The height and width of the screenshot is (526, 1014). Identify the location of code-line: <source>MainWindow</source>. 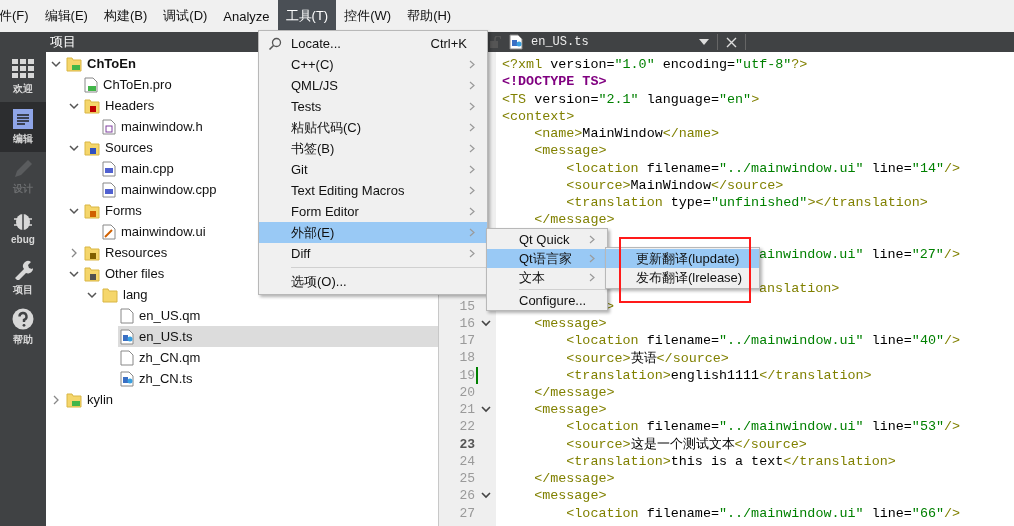
(674, 185).